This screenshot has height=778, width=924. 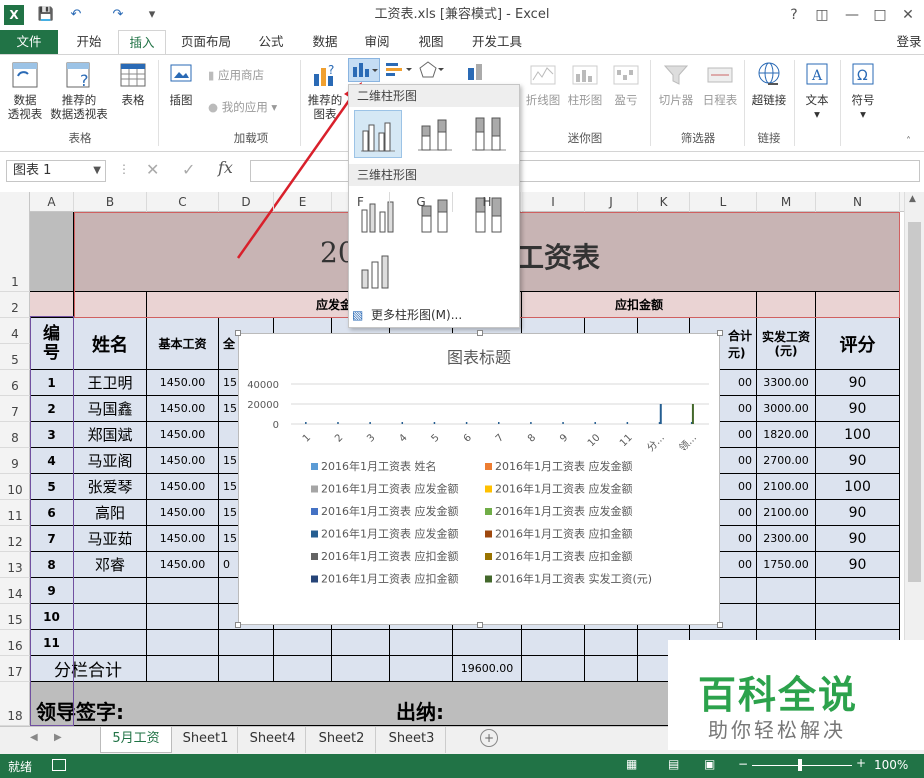 What do you see at coordinates (110, 344) in the screenshot?
I see `header-name: 姓名` at bounding box center [110, 344].